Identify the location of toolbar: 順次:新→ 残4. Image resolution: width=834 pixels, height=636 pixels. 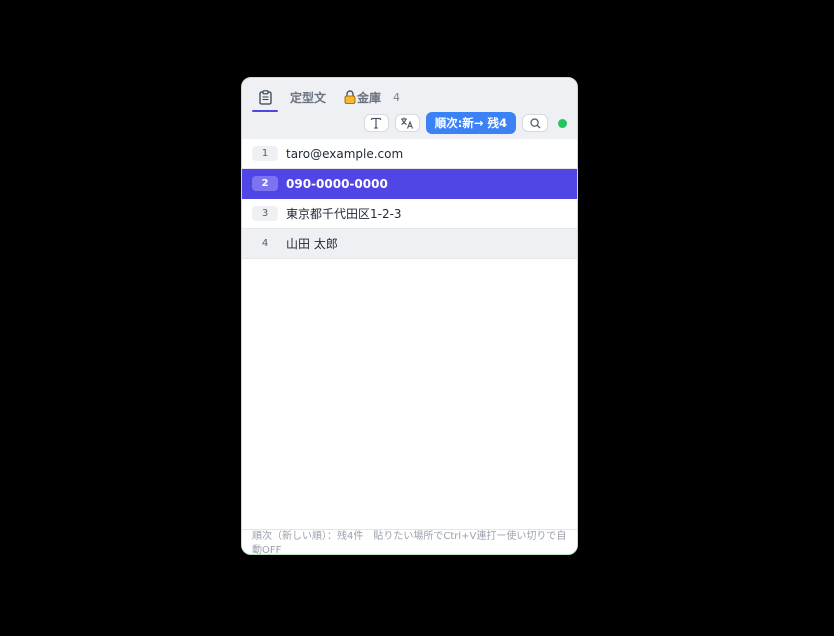
(465, 123).